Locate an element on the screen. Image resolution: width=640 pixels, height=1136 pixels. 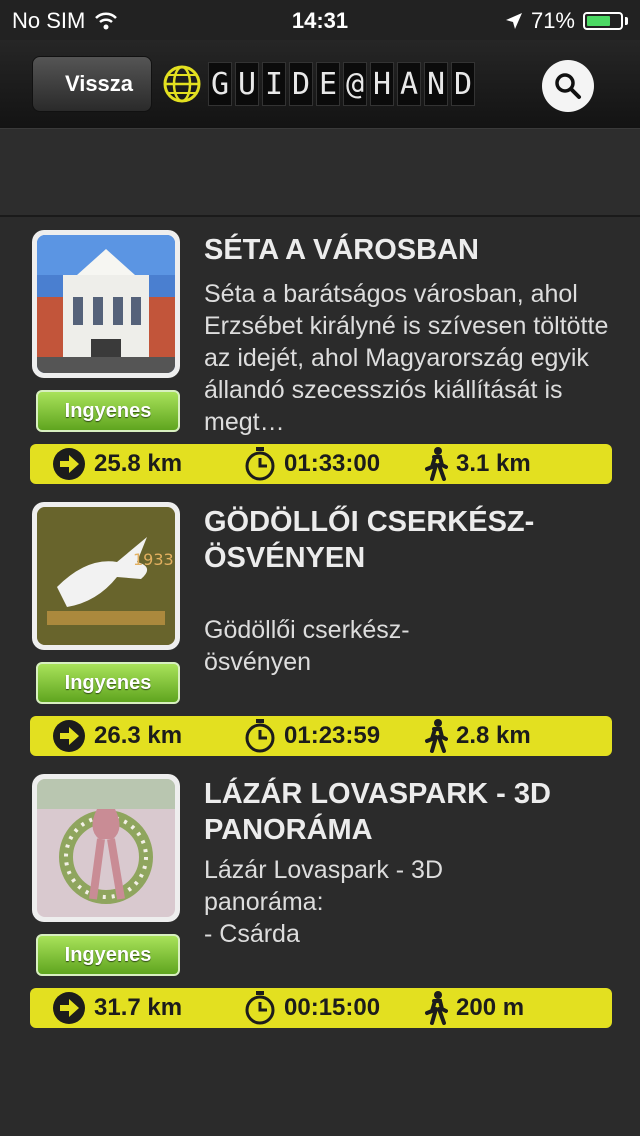
logo-letter: N is located at coordinates (436, 84).